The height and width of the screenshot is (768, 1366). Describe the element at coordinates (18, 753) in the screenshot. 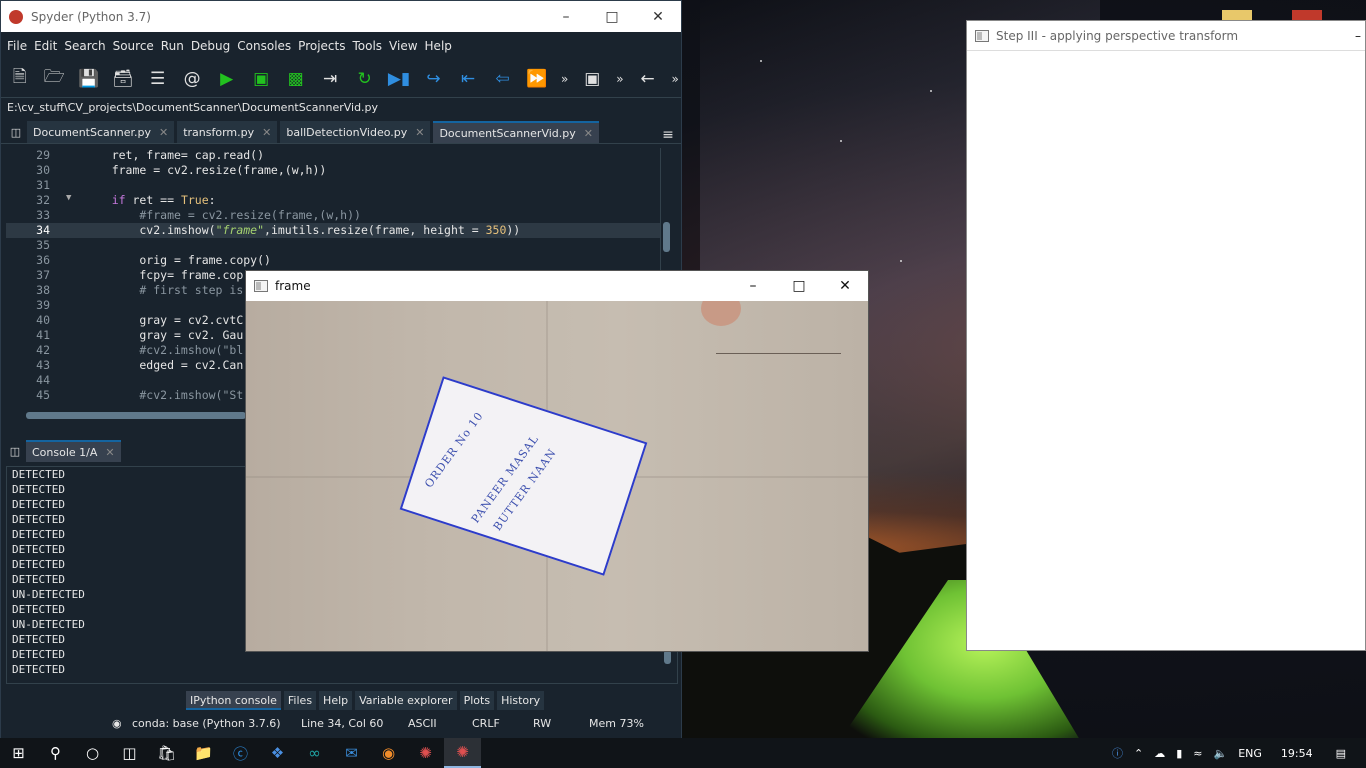

I see `windows-start-icon: ⊞` at that location.